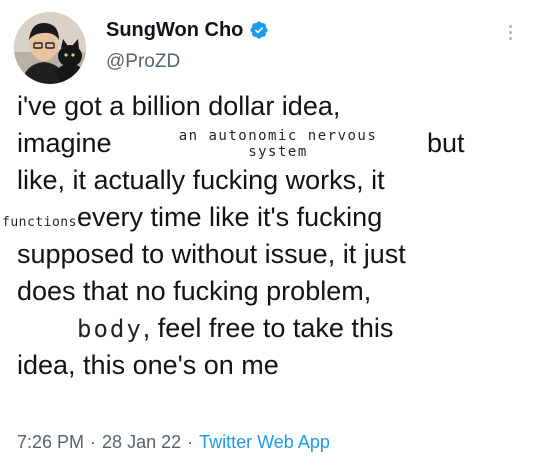 The height and width of the screenshot is (471, 540). Describe the element at coordinates (174, 30) in the screenshot. I see `author-display-name: SungWon Cho` at that location.